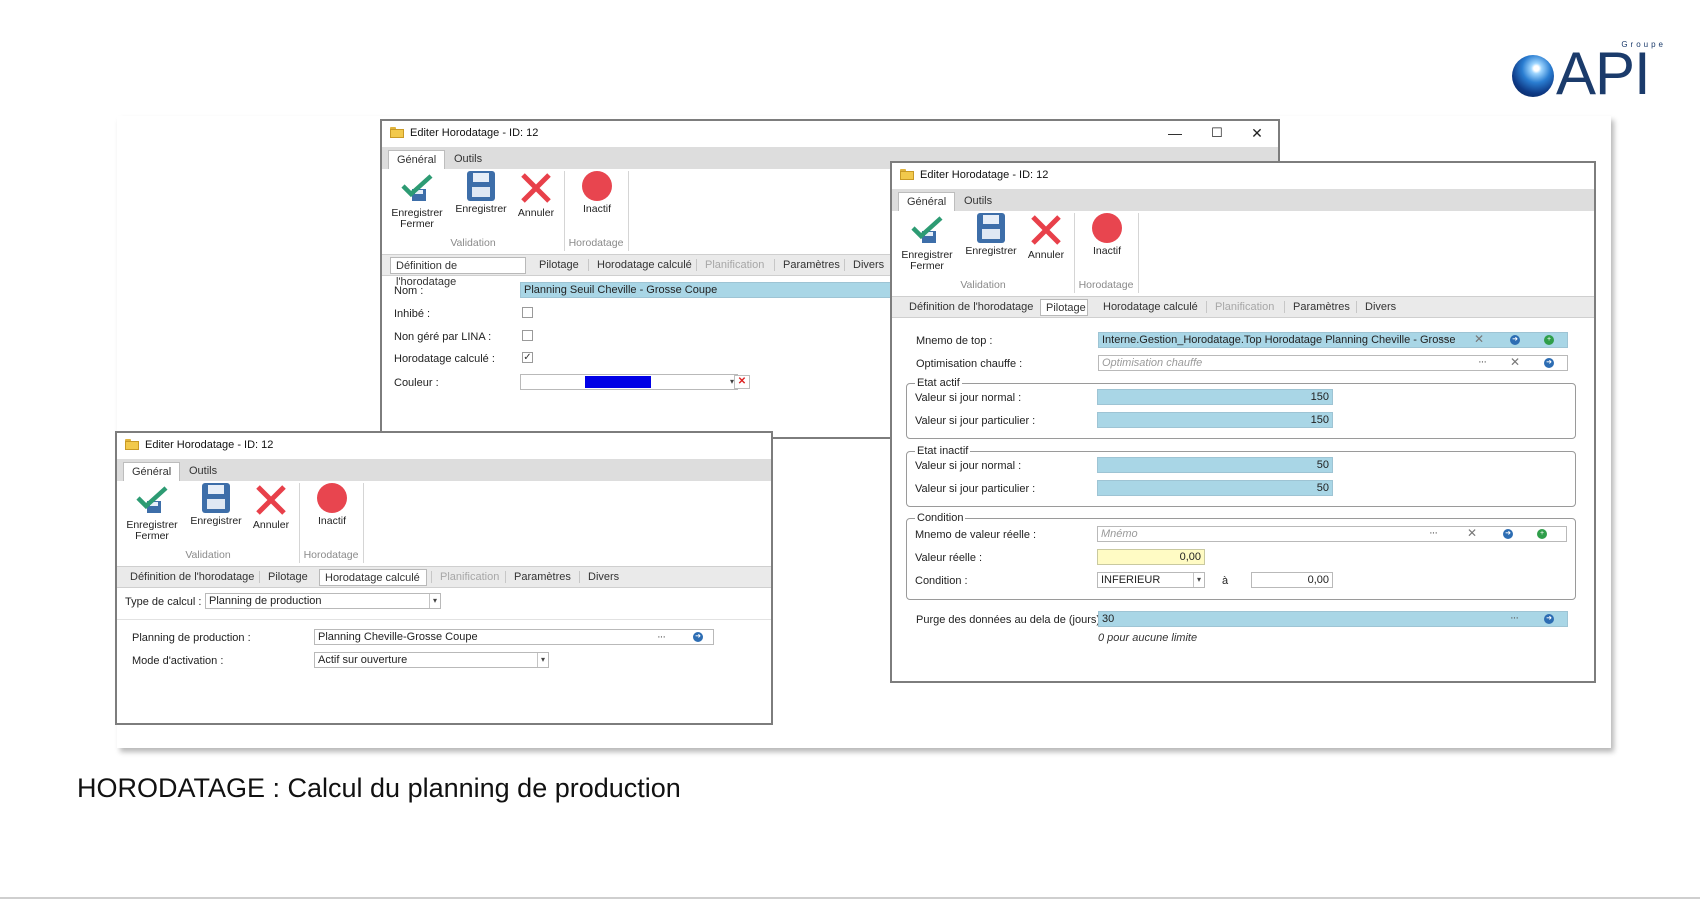 The image size is (1700, 900). I want to click on logo-brand-text: API, so click(1603, 73).